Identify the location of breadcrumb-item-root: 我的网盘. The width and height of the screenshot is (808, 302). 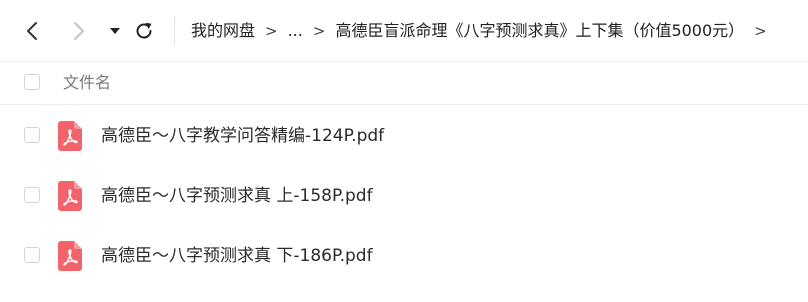
(223, 30).